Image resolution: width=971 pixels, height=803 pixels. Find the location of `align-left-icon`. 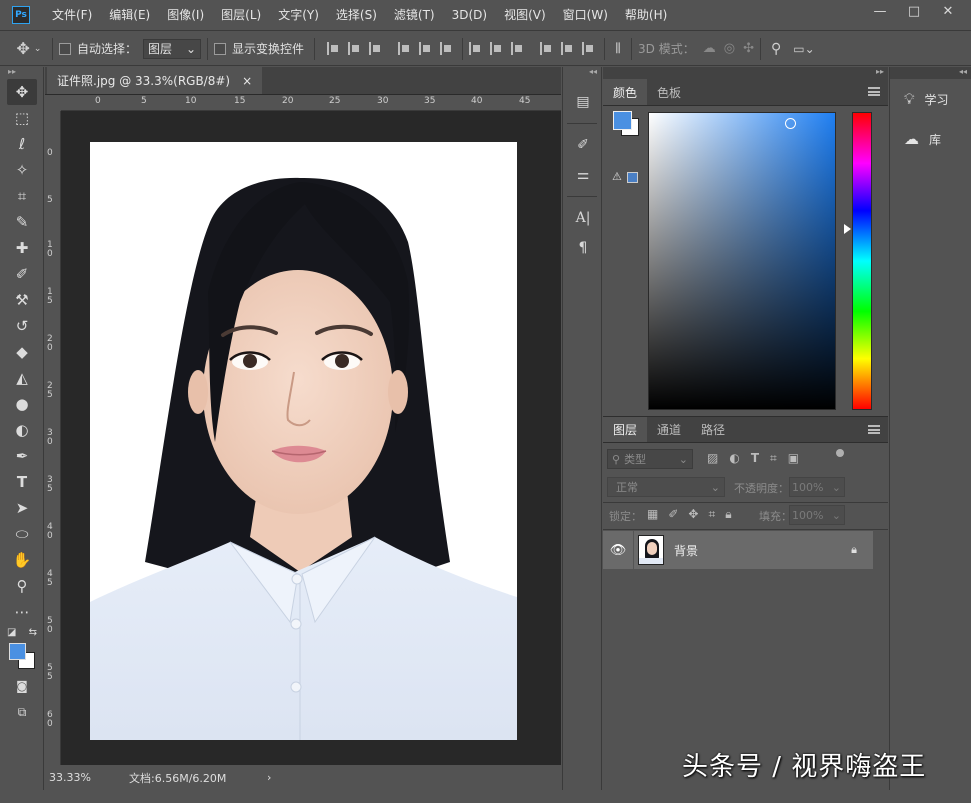

align-left-icon is located at coordinates (404, 48).